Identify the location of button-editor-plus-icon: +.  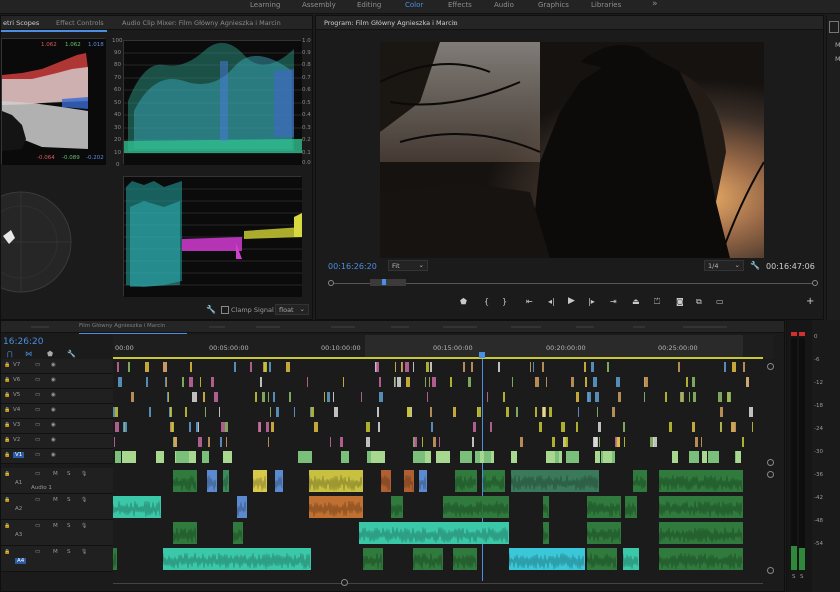
(810, 301).